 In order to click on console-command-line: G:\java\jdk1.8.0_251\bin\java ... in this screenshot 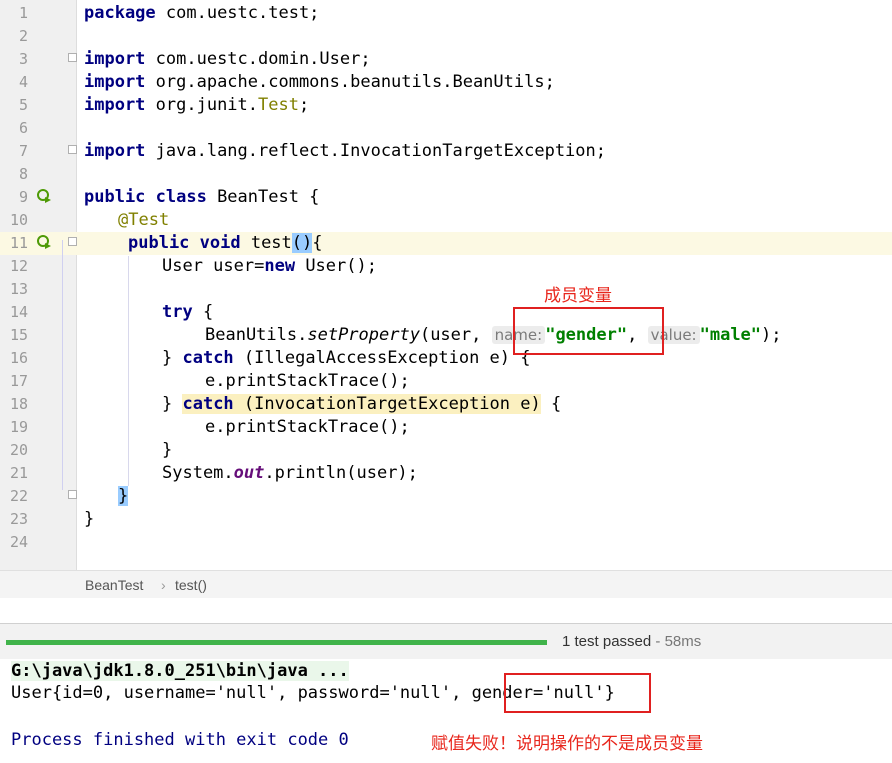, I will do `click(180, 671)`.